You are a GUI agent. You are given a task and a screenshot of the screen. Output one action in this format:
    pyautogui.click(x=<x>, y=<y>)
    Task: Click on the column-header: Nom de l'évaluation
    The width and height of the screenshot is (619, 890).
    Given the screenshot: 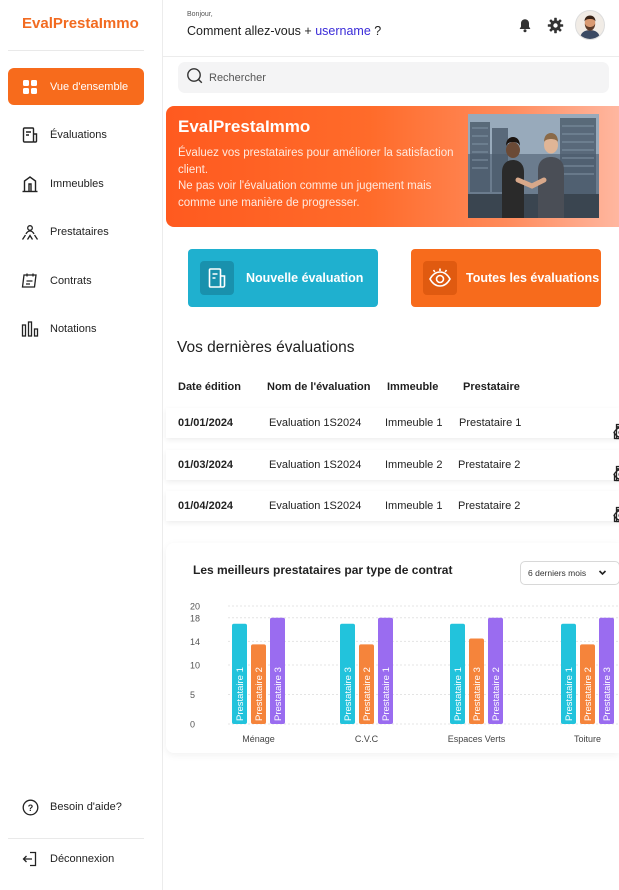 What is the action you would take?
    pyautogui.click(x=318, y=387)
    